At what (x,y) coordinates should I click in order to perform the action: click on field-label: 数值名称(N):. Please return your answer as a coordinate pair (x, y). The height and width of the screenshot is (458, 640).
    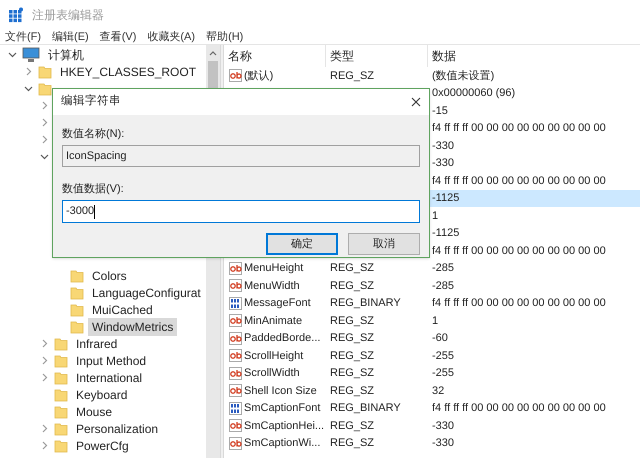
    Looking at the image, I should click on (94, 134).